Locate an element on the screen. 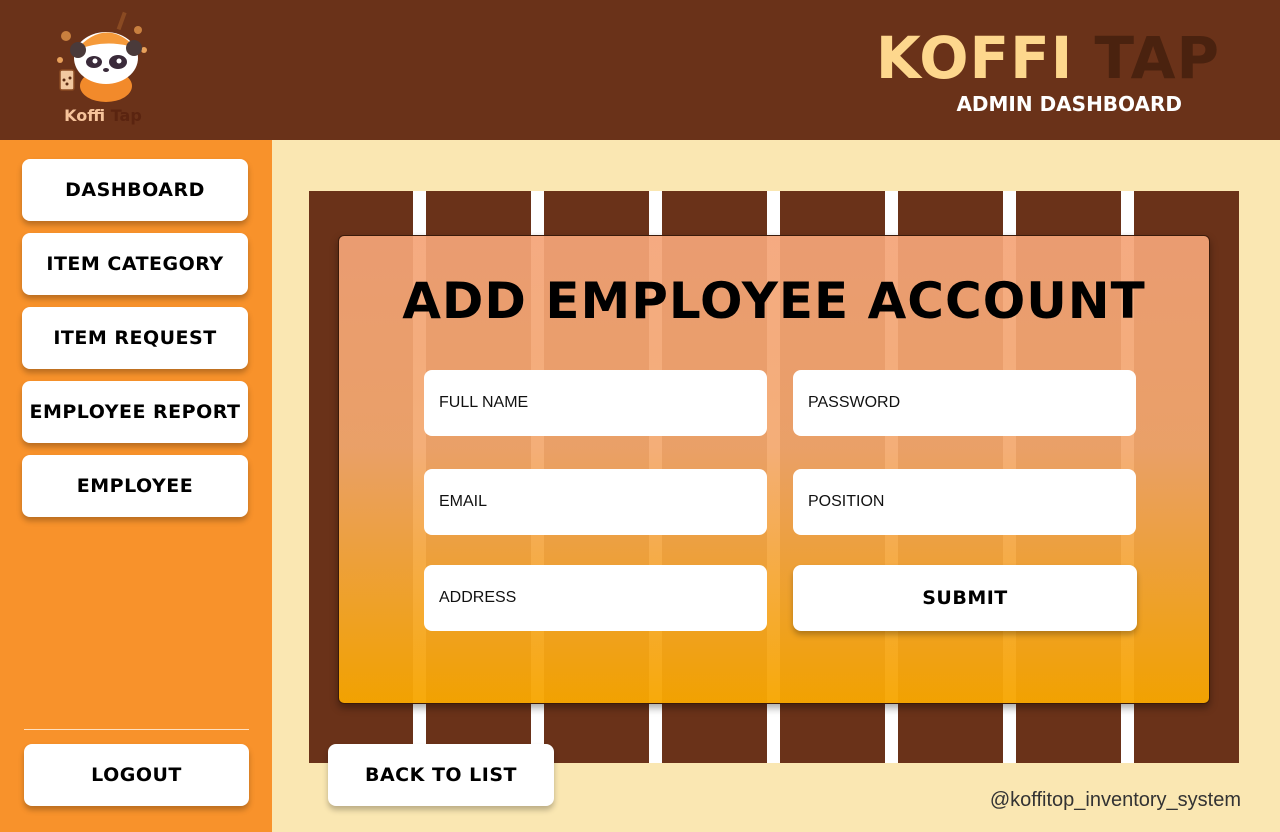 The height and width of the screenshot is (832, 1280). sidebar-item-dashboard: DASHBOARD is located at coordinates (135, 190).